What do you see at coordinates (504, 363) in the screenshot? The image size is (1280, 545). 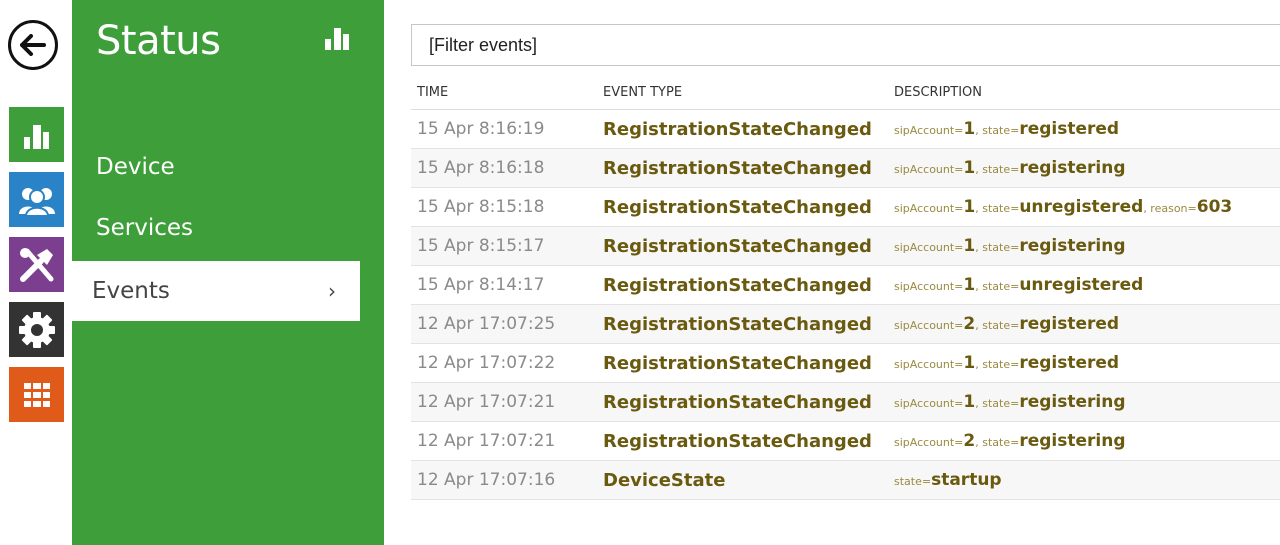 I see `event-time: 12 Apr 17:07:22` at bounding box center [504, 363].